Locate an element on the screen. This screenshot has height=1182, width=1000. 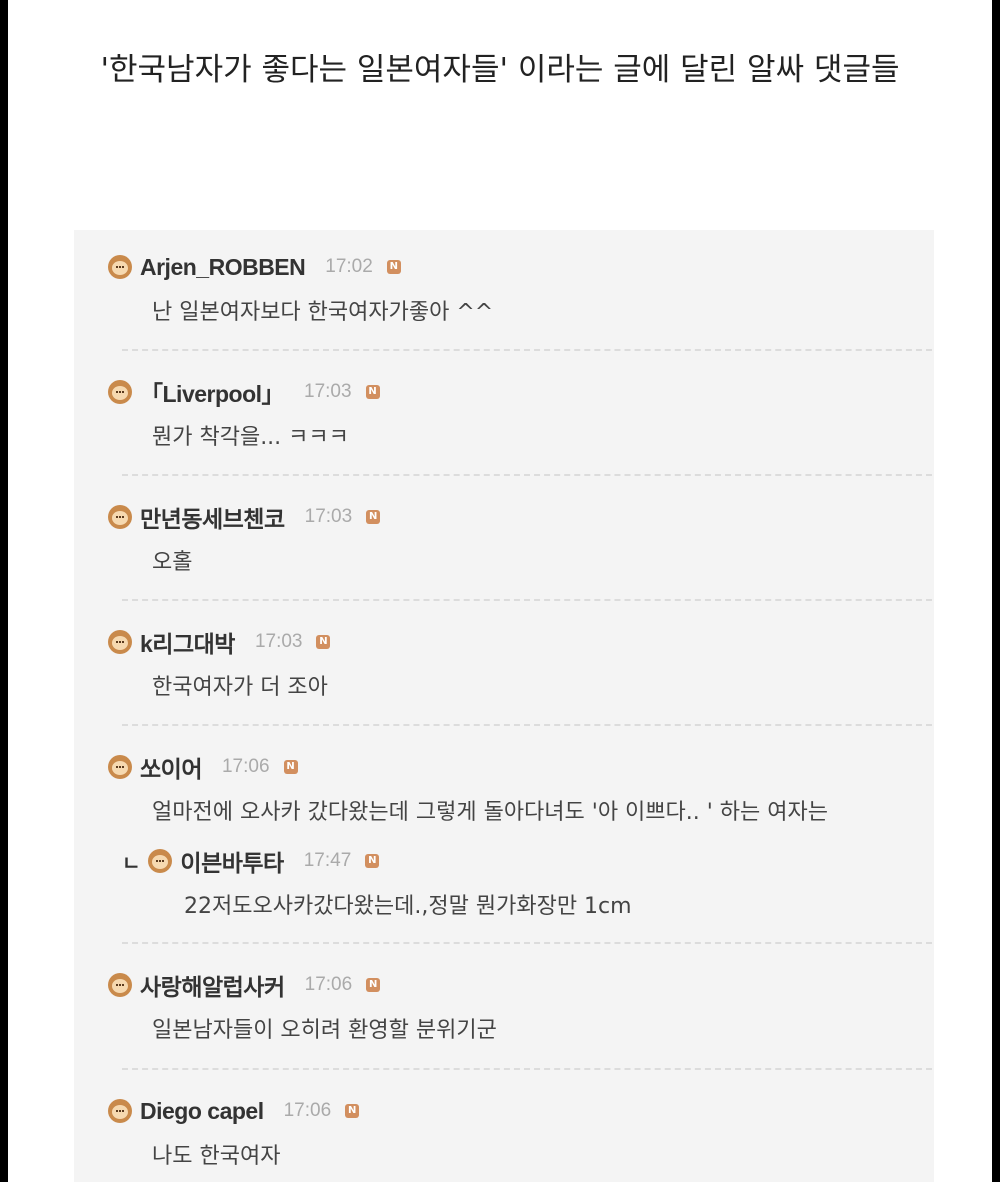
comment-text: 오홀 is located at coordinates (172, 562).